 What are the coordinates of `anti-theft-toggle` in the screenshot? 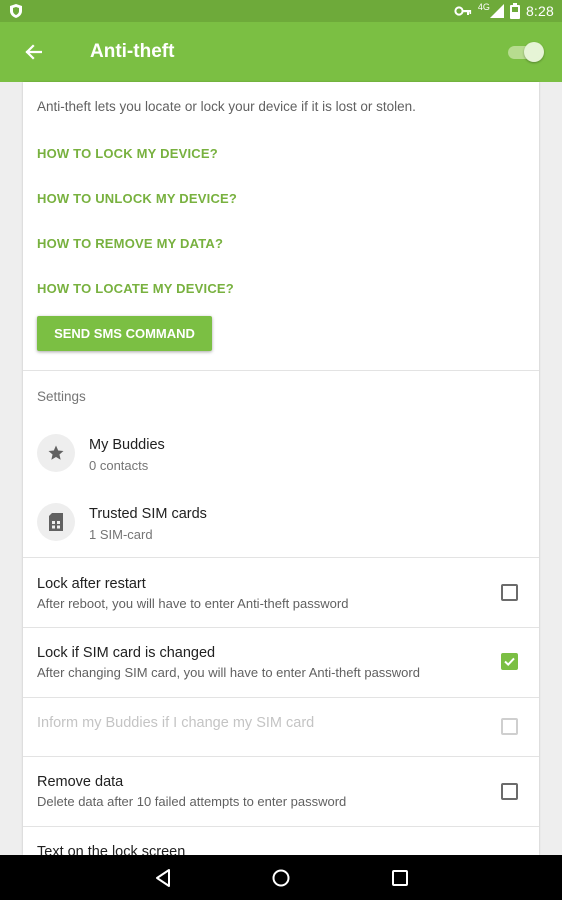 It's located at (525, 52).